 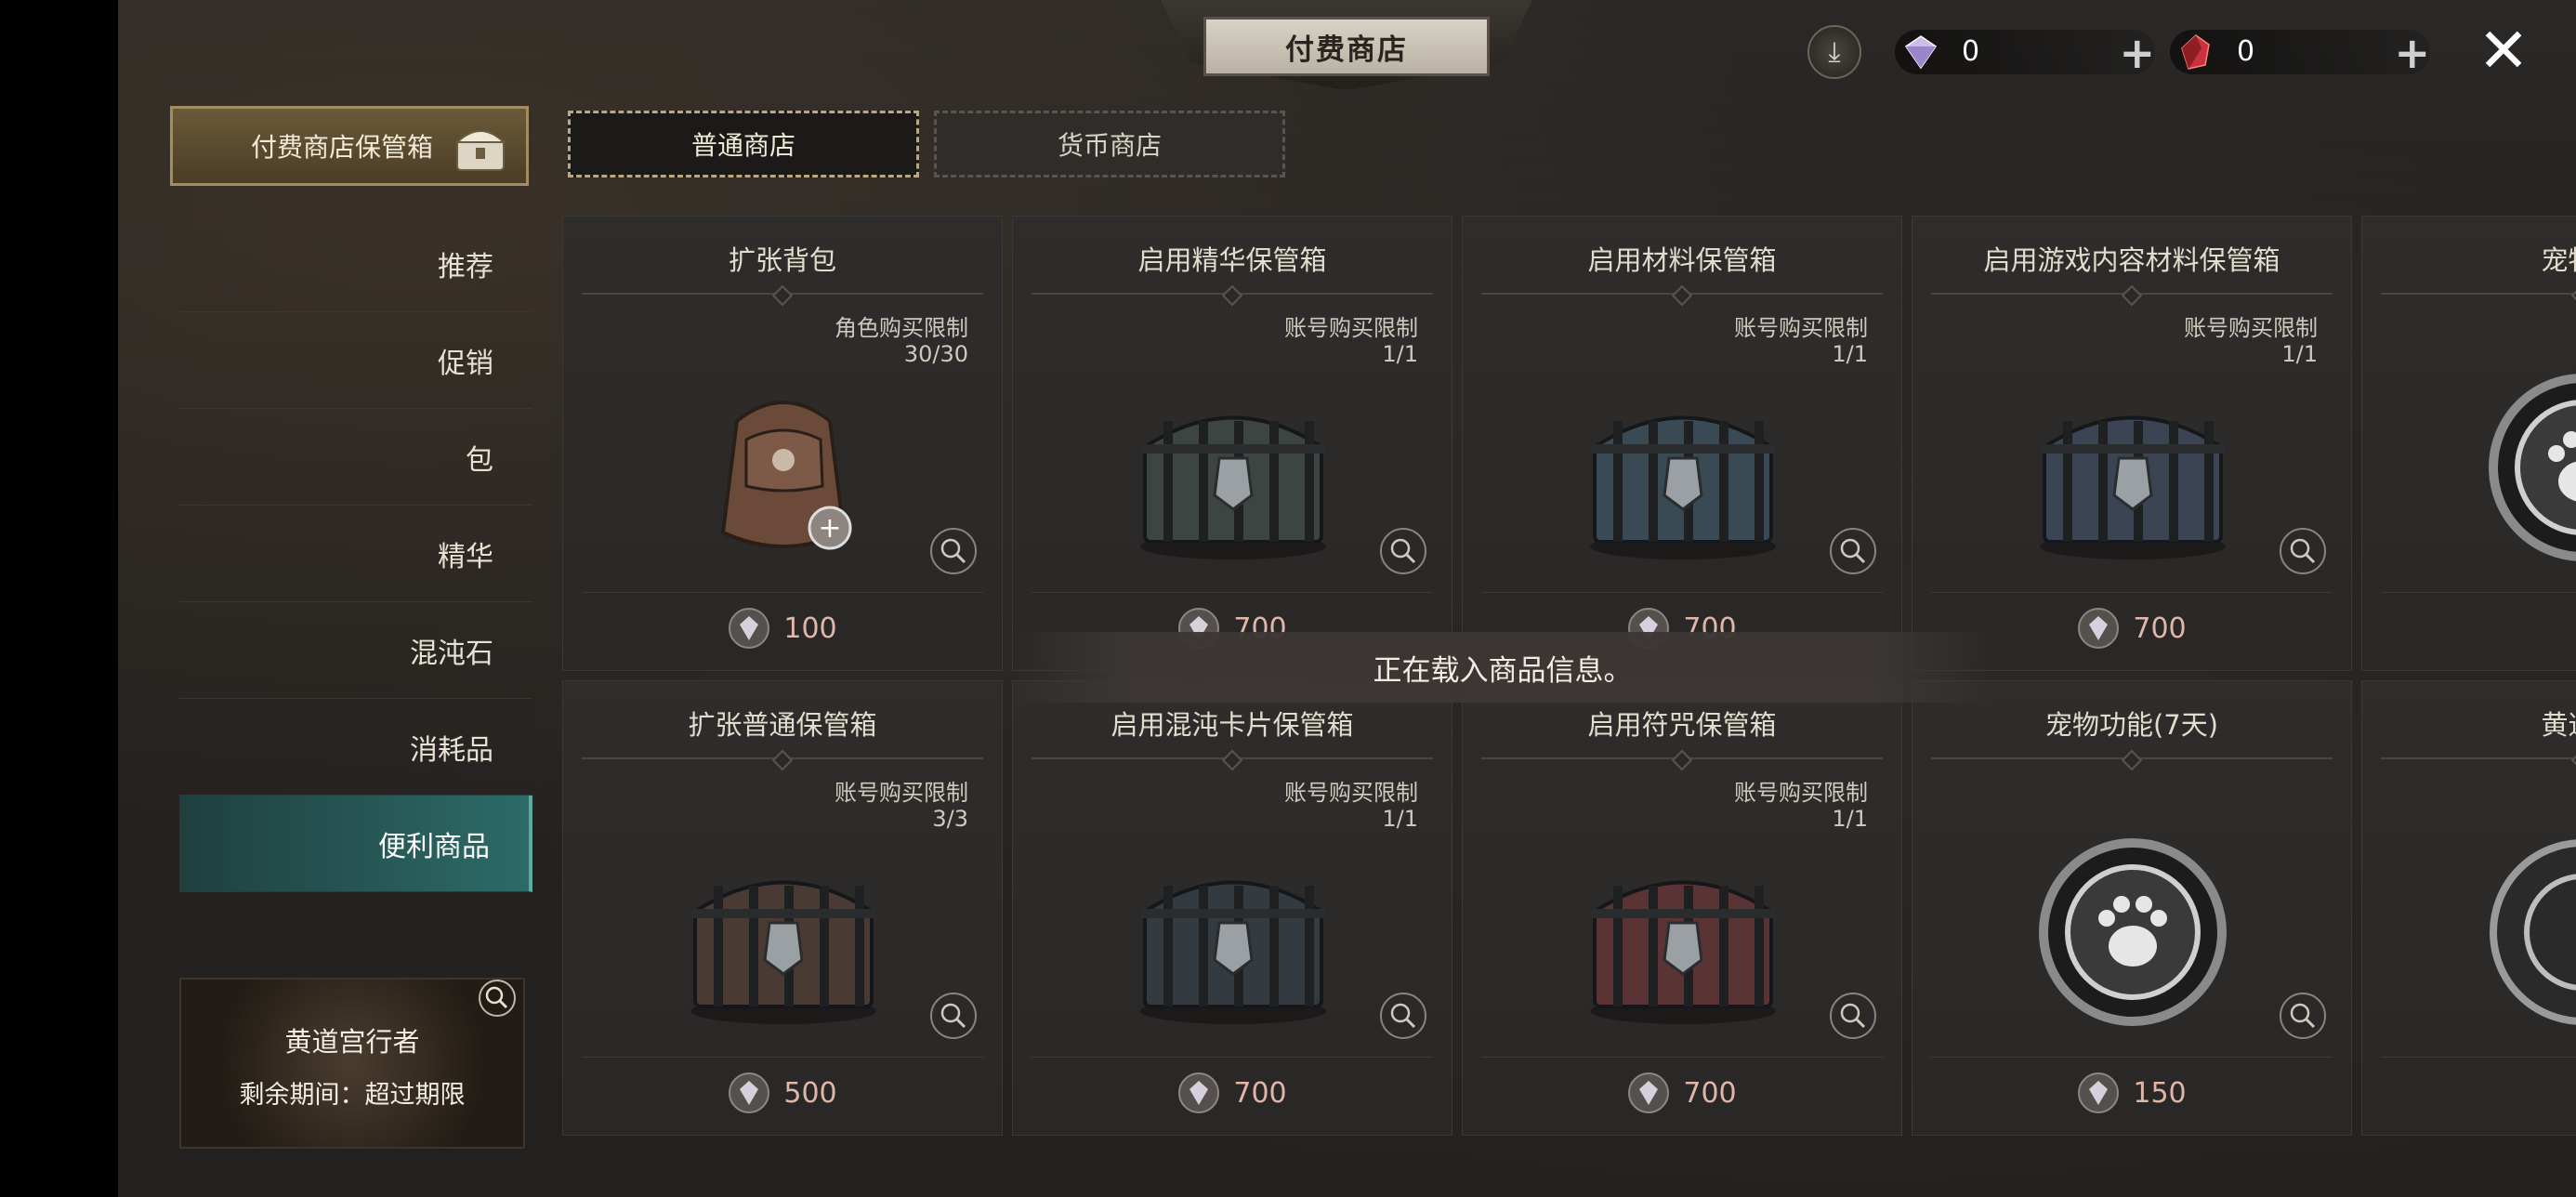 I want to click on purchase-limit-type: 角色购买限制, so click(x=901, y=328).